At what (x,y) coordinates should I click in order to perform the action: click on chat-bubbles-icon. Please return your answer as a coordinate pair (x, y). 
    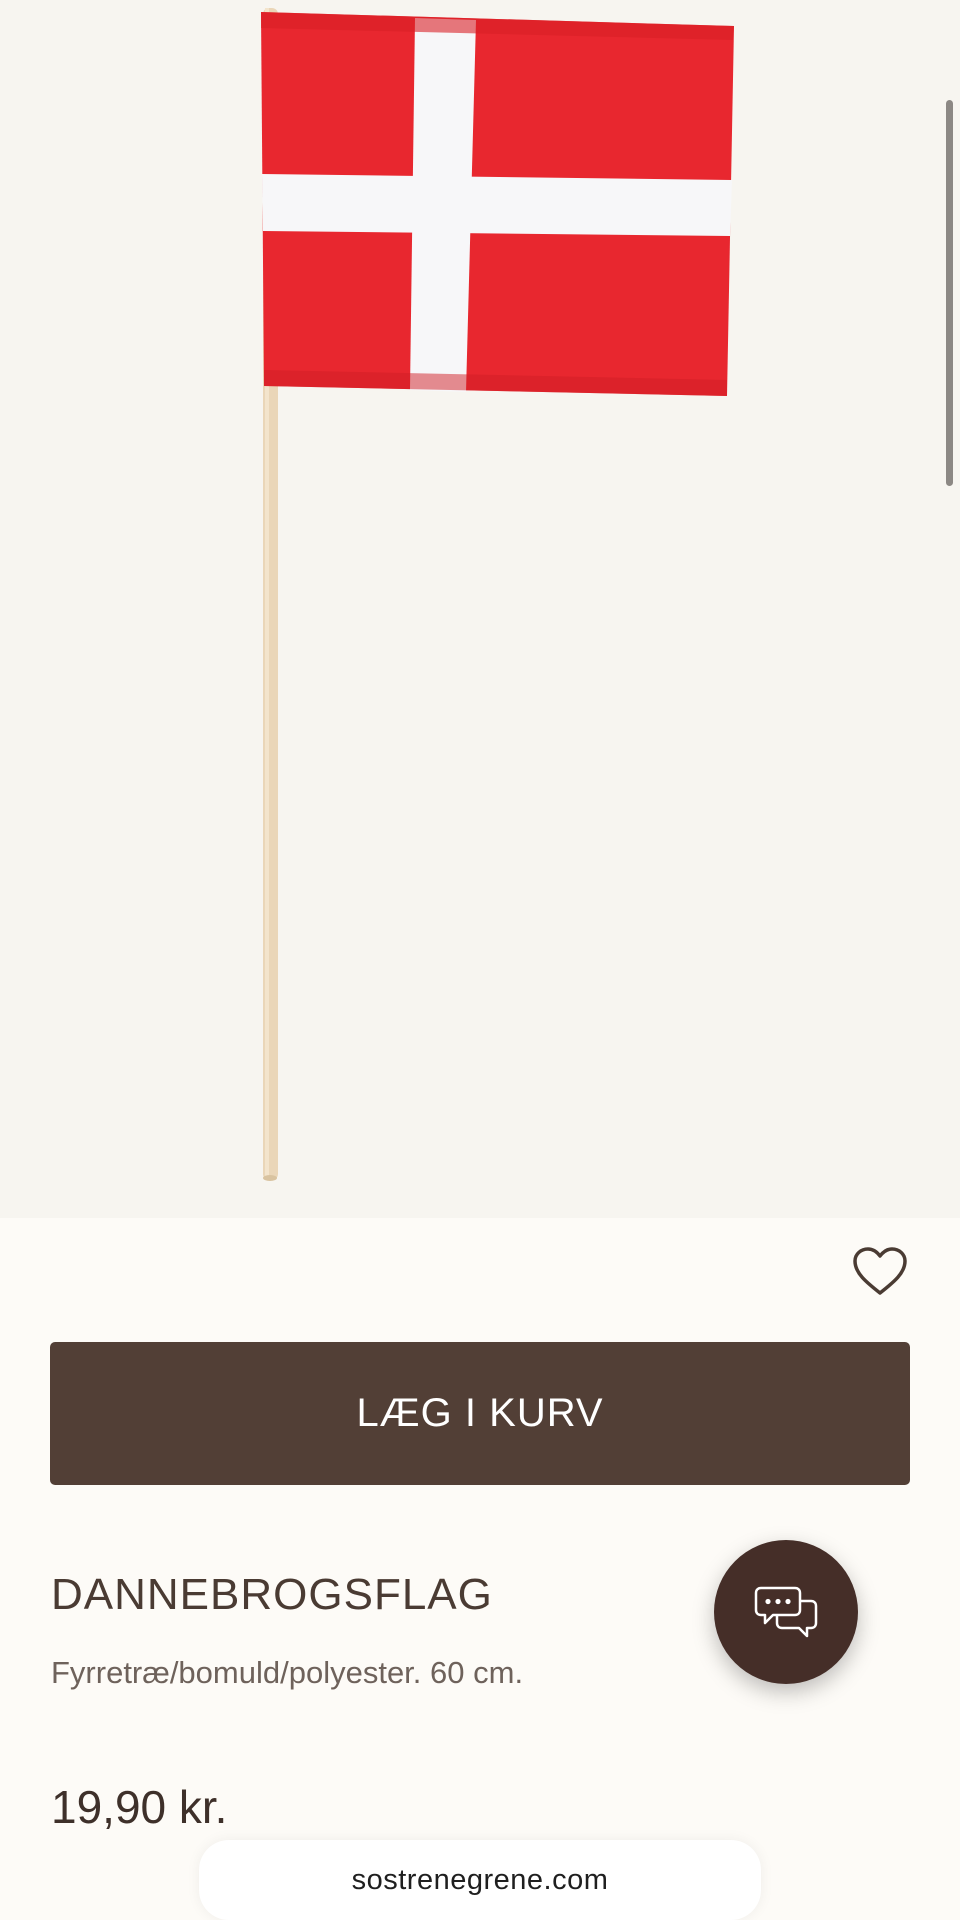
    Looking at the image, I should click on (786, 1612).